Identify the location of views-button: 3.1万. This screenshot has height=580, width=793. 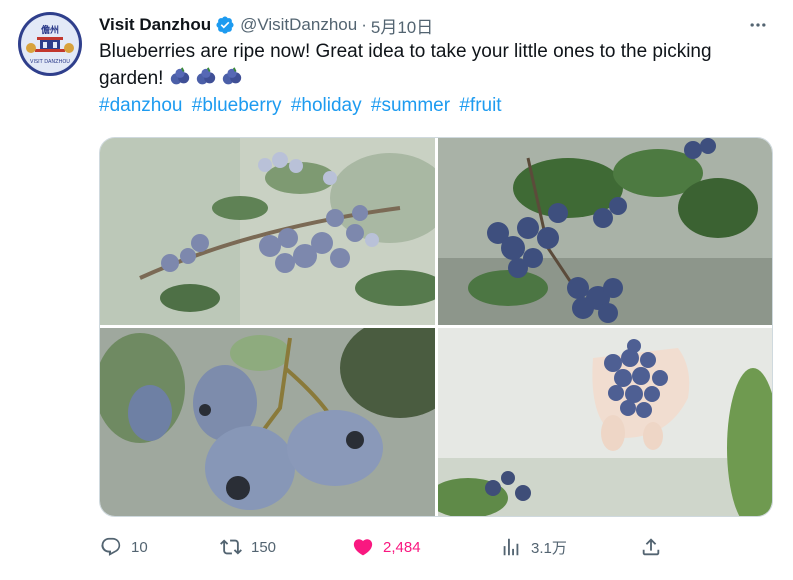
(533, 547).